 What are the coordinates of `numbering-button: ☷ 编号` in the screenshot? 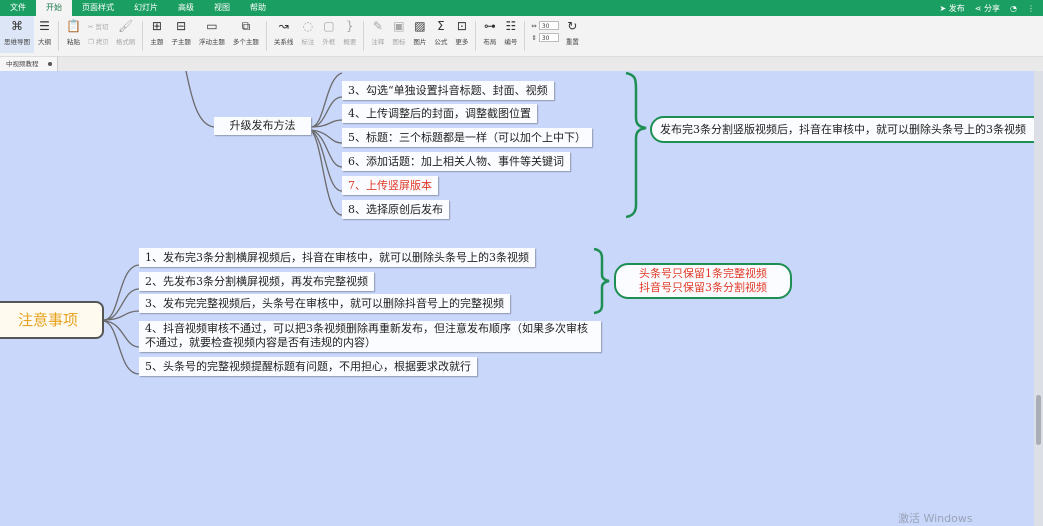 It's located at (510, 34).